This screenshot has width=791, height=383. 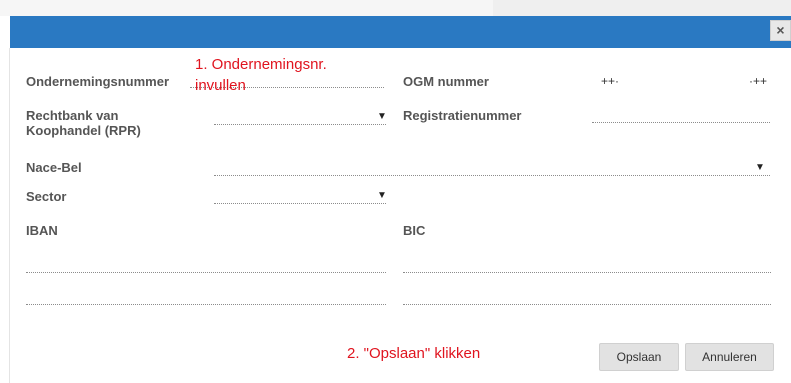 What do you see at coordinates (462, 115) in the screenshot?
I see `registratienummer-label: Registratienummer` at bounding box center [462, 115].